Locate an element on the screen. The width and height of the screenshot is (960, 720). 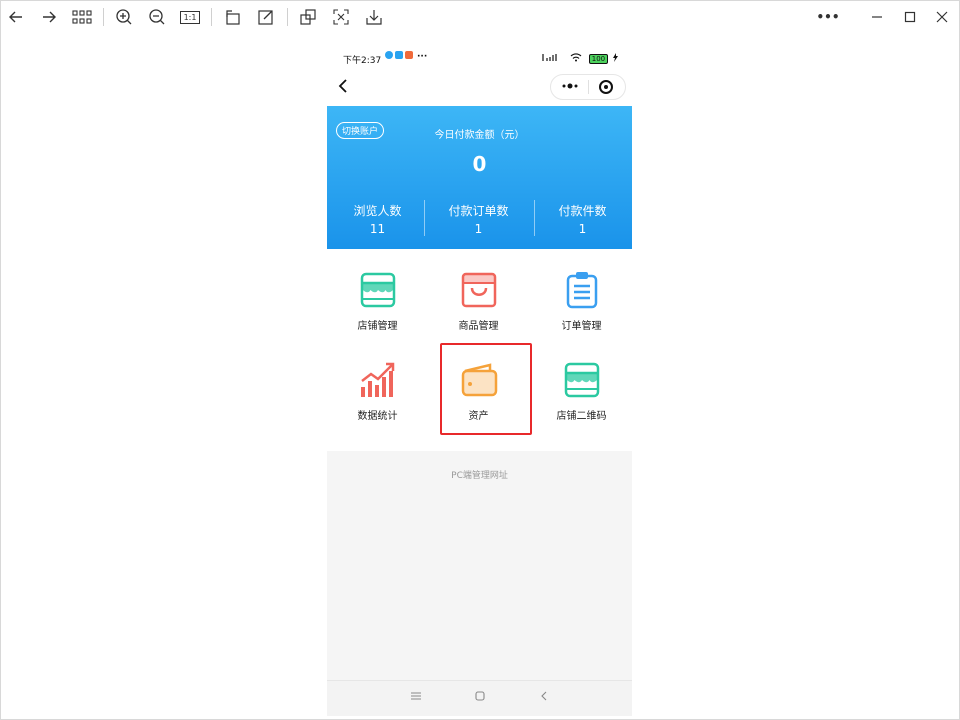
more-notifications-icon: ··· is located at coordinates (422, 57).